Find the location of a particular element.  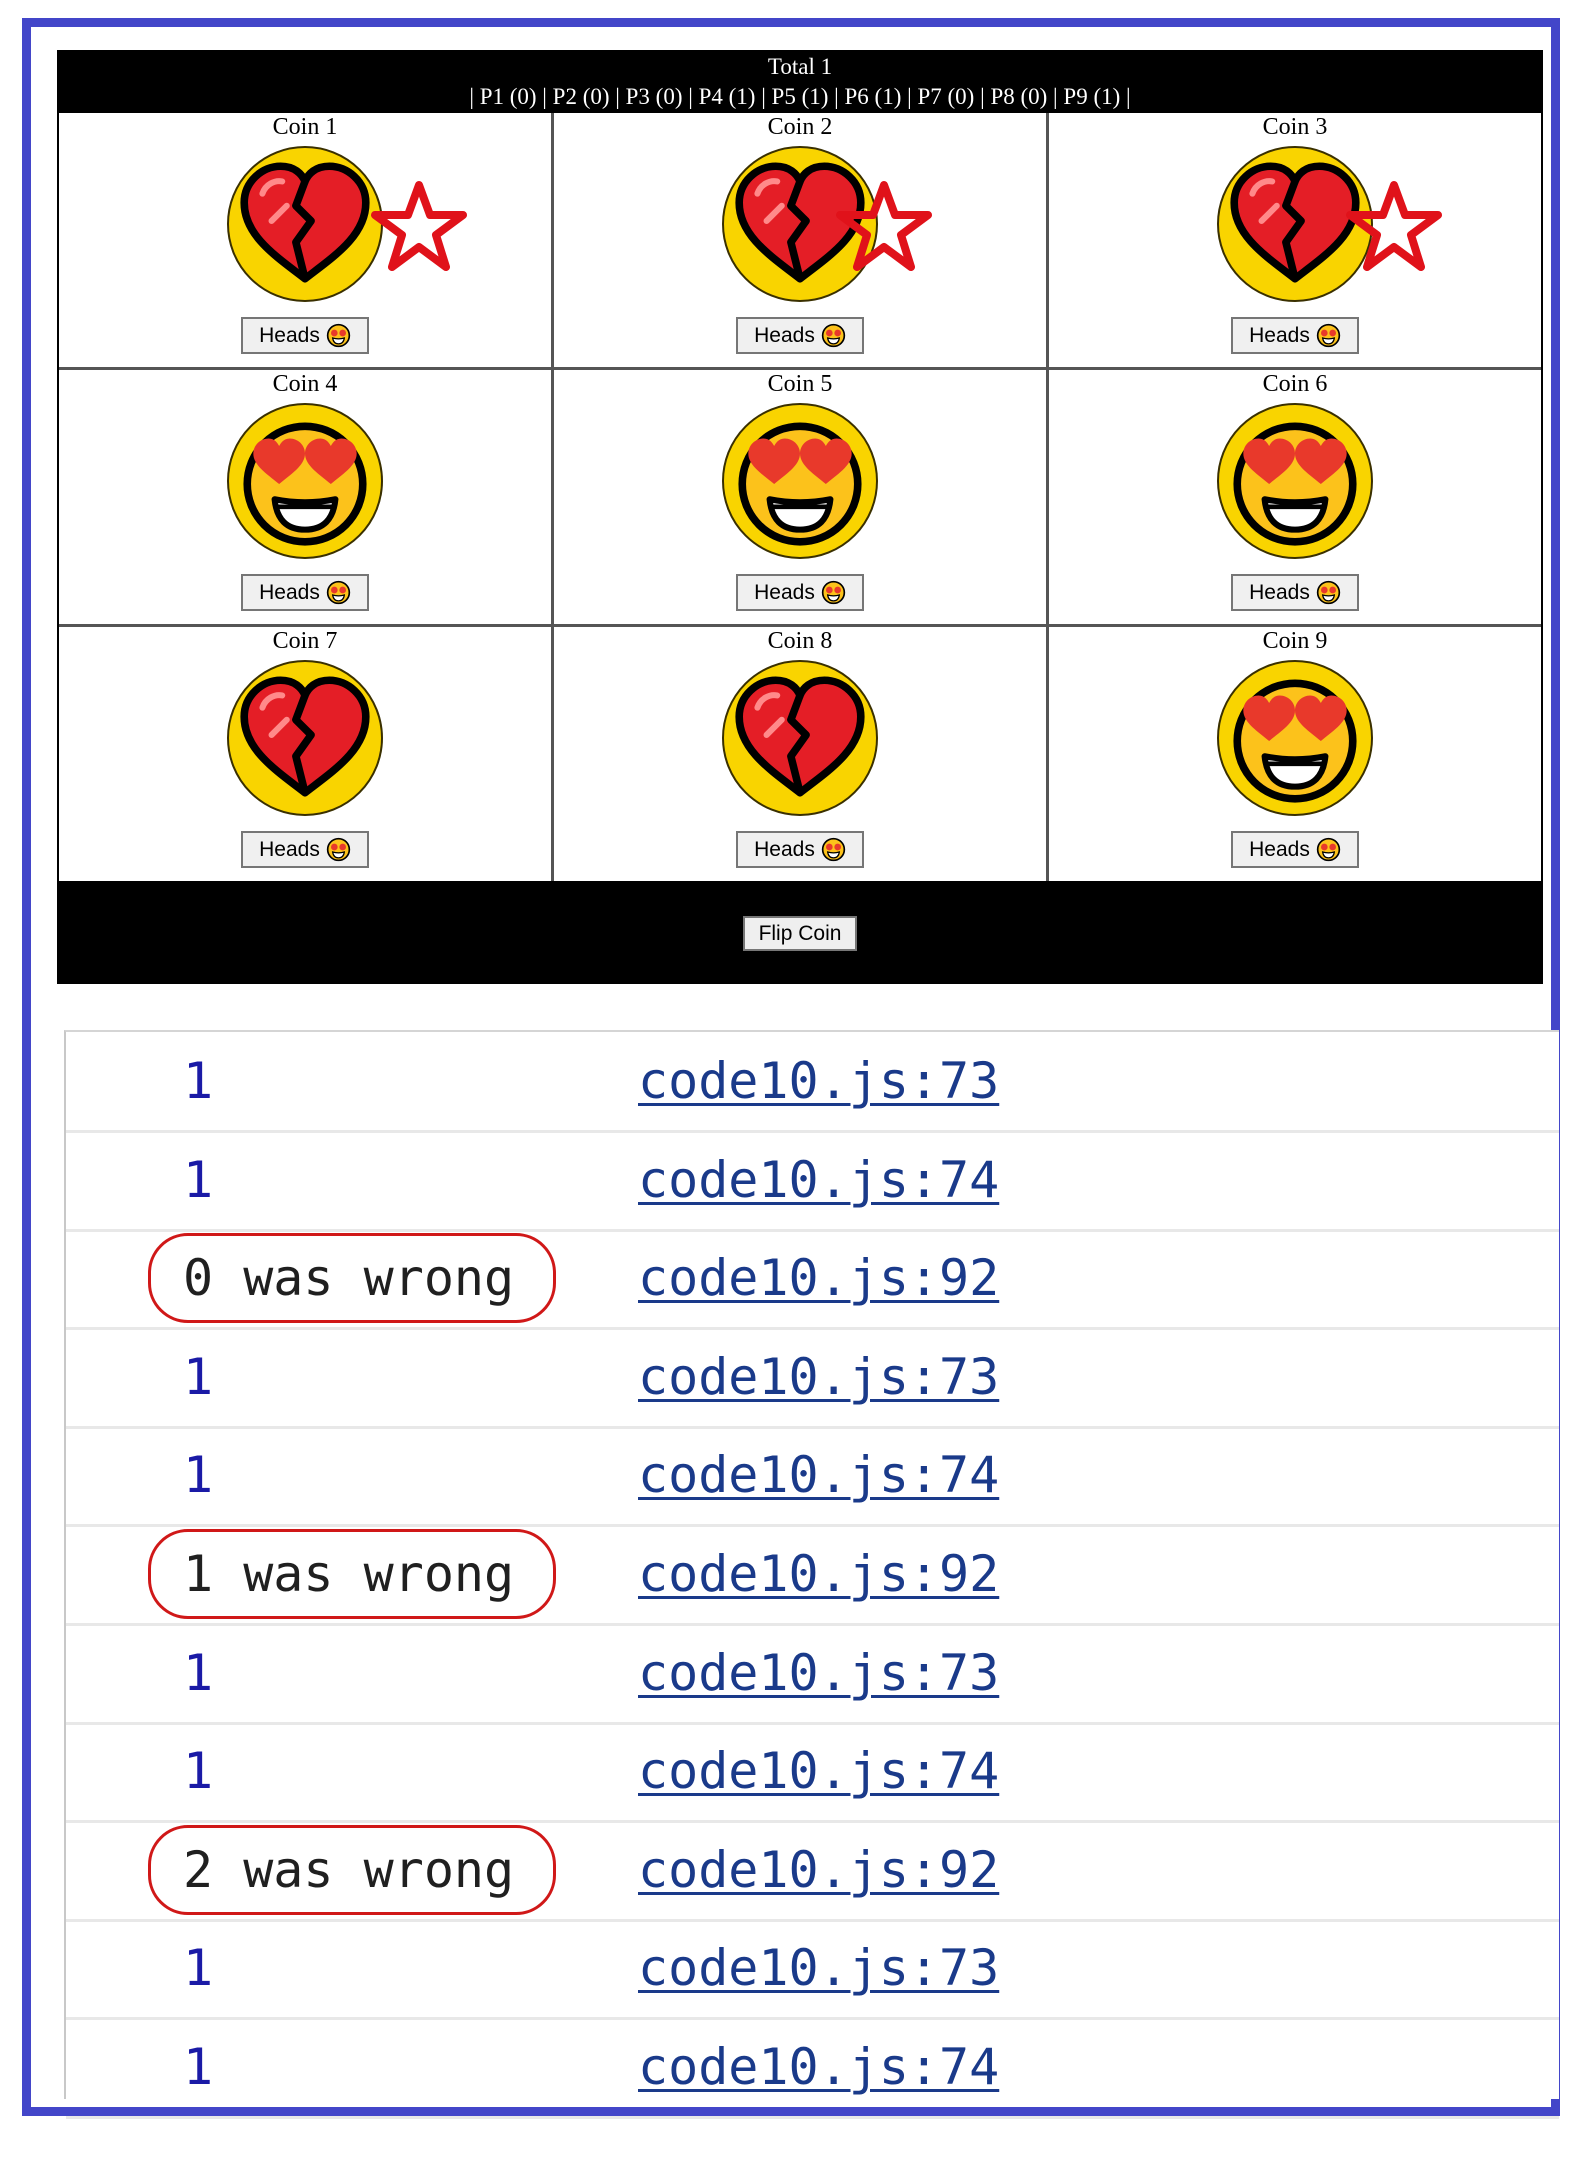

total-score: Total 1 is located at coordinates (800, 66).